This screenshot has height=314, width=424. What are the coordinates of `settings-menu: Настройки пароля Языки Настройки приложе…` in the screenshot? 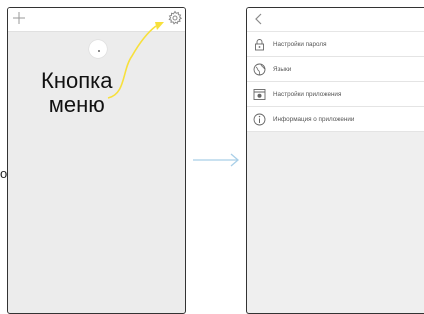 It's located at (335, 82).